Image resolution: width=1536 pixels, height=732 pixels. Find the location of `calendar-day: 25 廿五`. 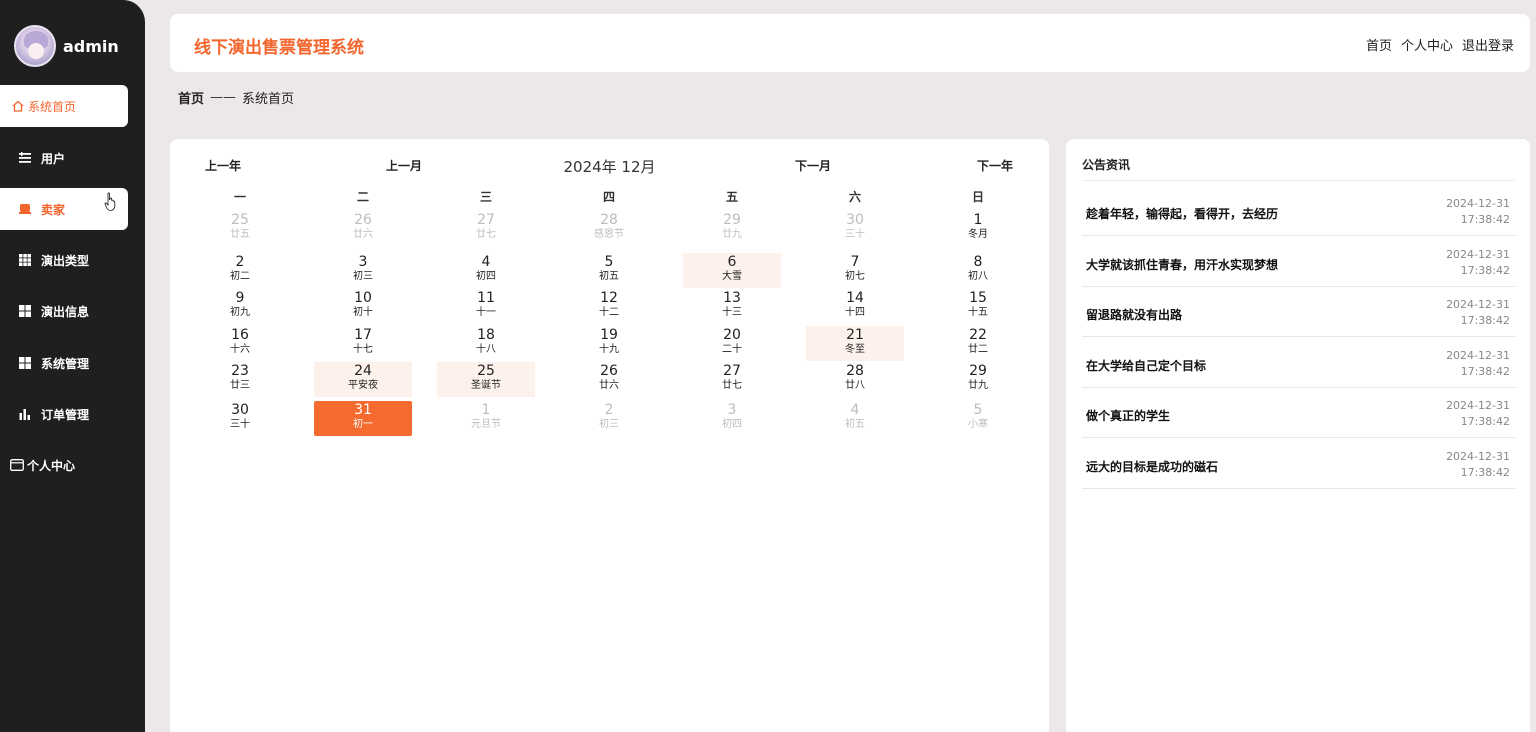

calendar-day: 25 廿五 is located at coordinates (240, 228).